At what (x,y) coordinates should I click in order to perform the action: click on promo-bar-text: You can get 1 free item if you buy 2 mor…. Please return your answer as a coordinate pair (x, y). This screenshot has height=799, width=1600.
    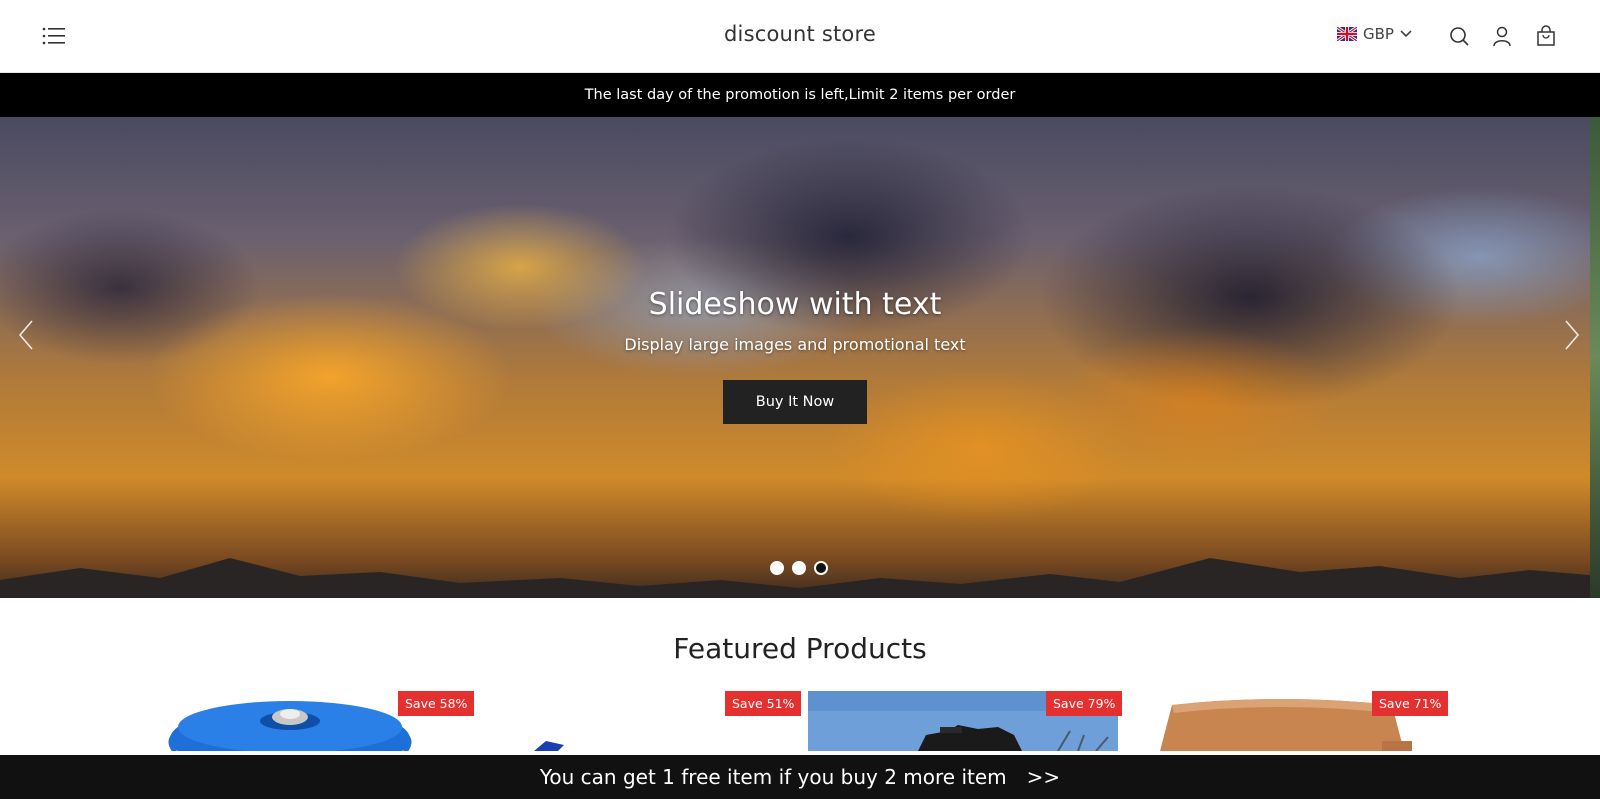
    Looking at the image, I should click on (773, 777).